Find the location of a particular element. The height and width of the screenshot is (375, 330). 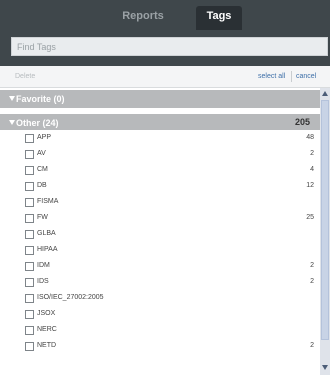

search-bar is located at coordinates (165, 48).